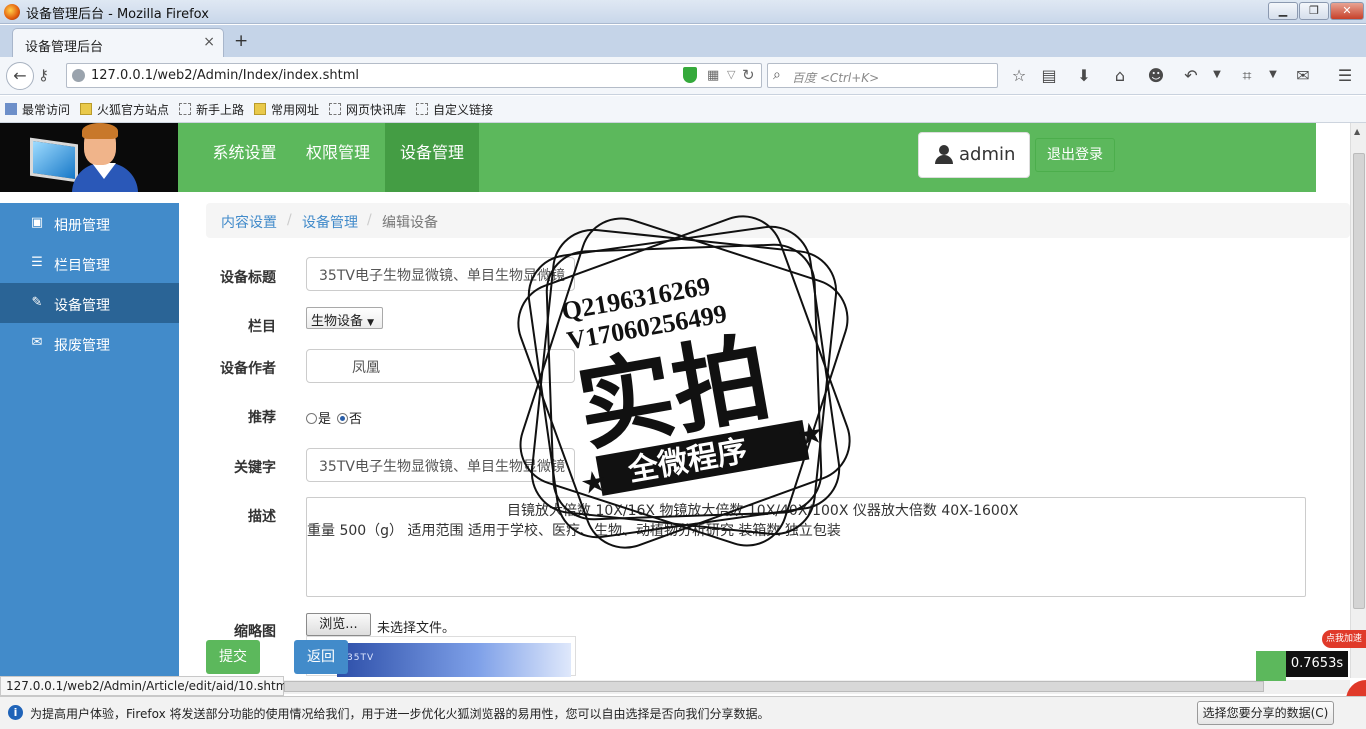 This screenshot has height=729, width=1366. What do you see at coordinates (1084, 75) in the screenshot?
I see `download-icon: ⬇` at bounding box center [1084, 75].